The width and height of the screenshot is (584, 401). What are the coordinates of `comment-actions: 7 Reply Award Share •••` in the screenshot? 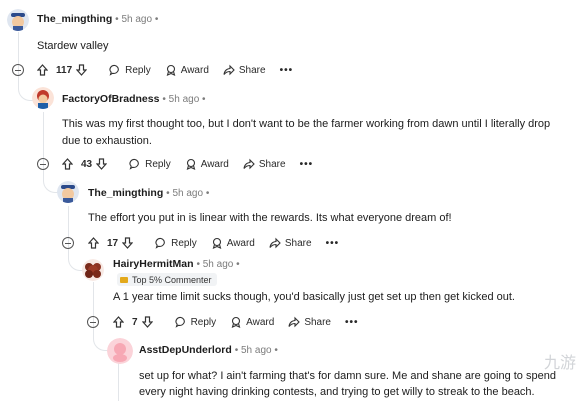 It's located at (243, 322).